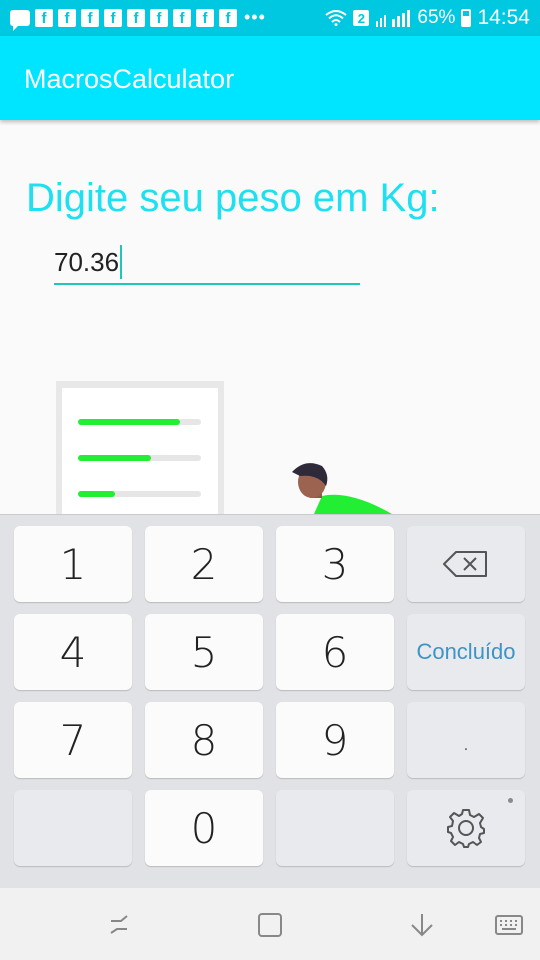  Describe the element at coordinates (436, 17) in the screenshot. I see `battery-percentage: 65%` at that location.